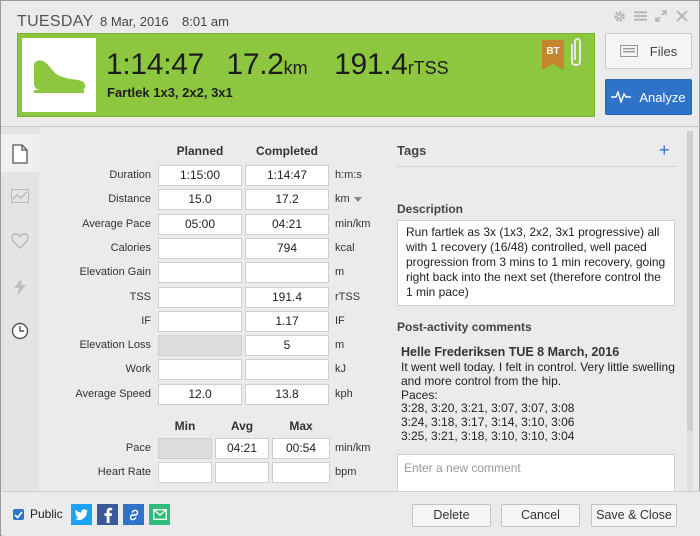  Describe the element at coordinates (46, 514) in the screenshot. I see `public-label: Public` at that location.